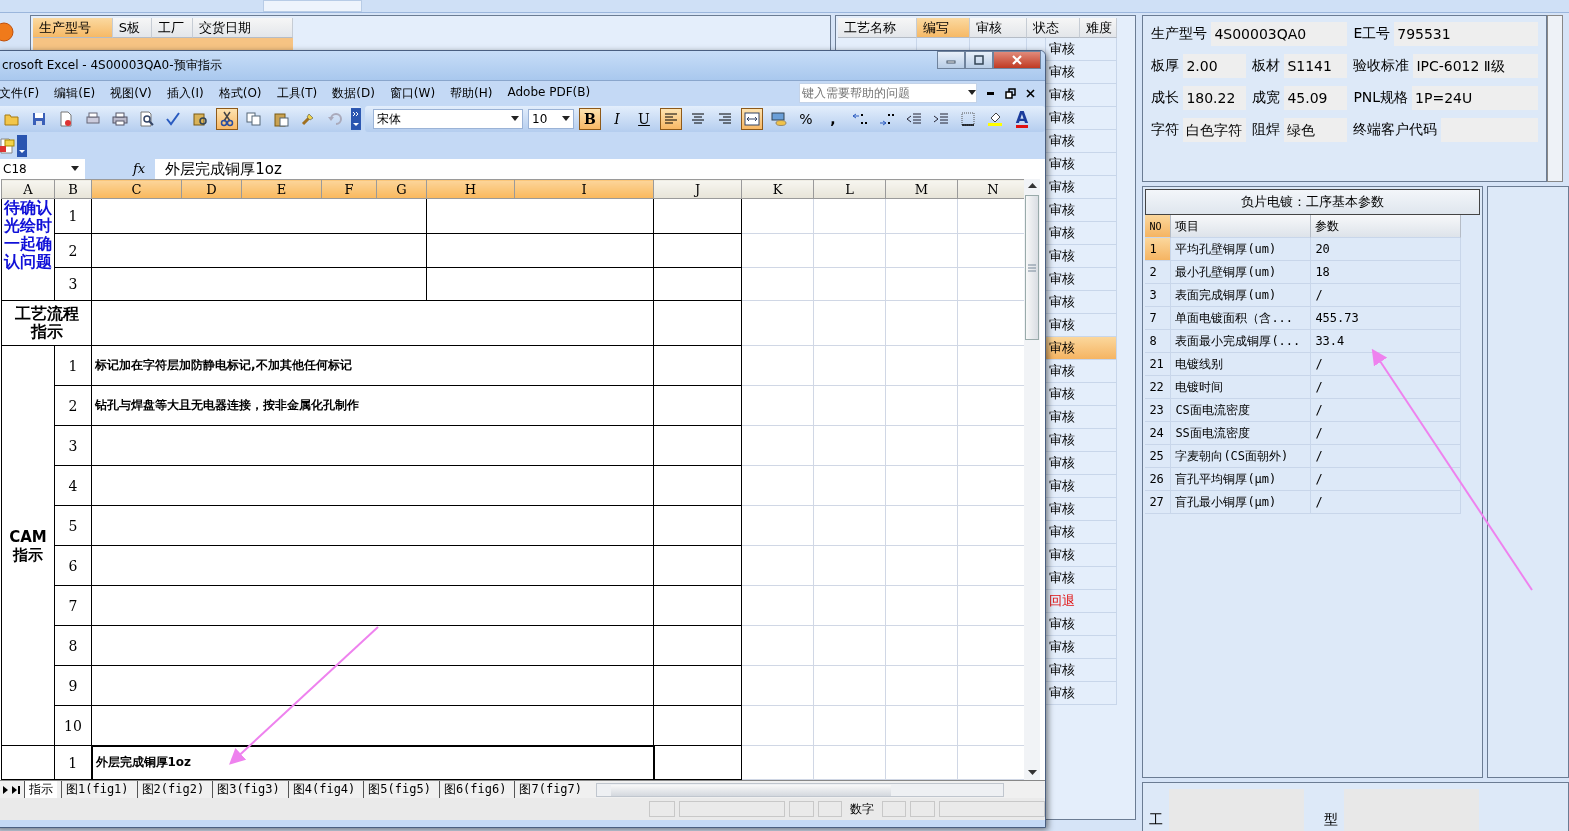  What do you see at coordinates (42, 168) in the screenshot?
I see `name-box: C18` at bounding box center [42, 168].